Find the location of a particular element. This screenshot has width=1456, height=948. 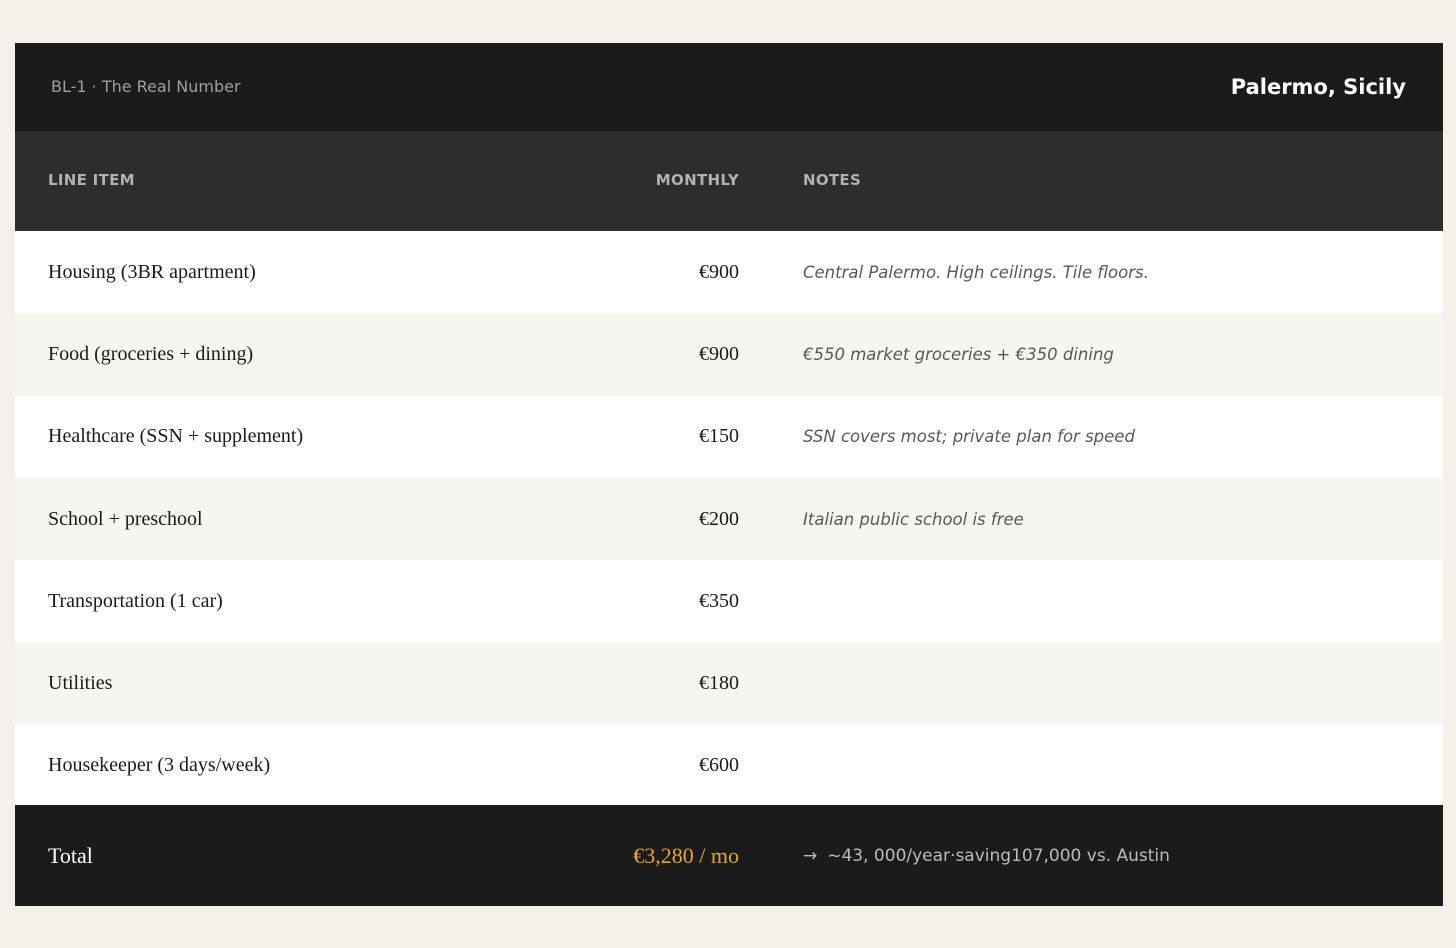

row-note: €550 market groceries + €350 dining is located at coordinates (958, 354).